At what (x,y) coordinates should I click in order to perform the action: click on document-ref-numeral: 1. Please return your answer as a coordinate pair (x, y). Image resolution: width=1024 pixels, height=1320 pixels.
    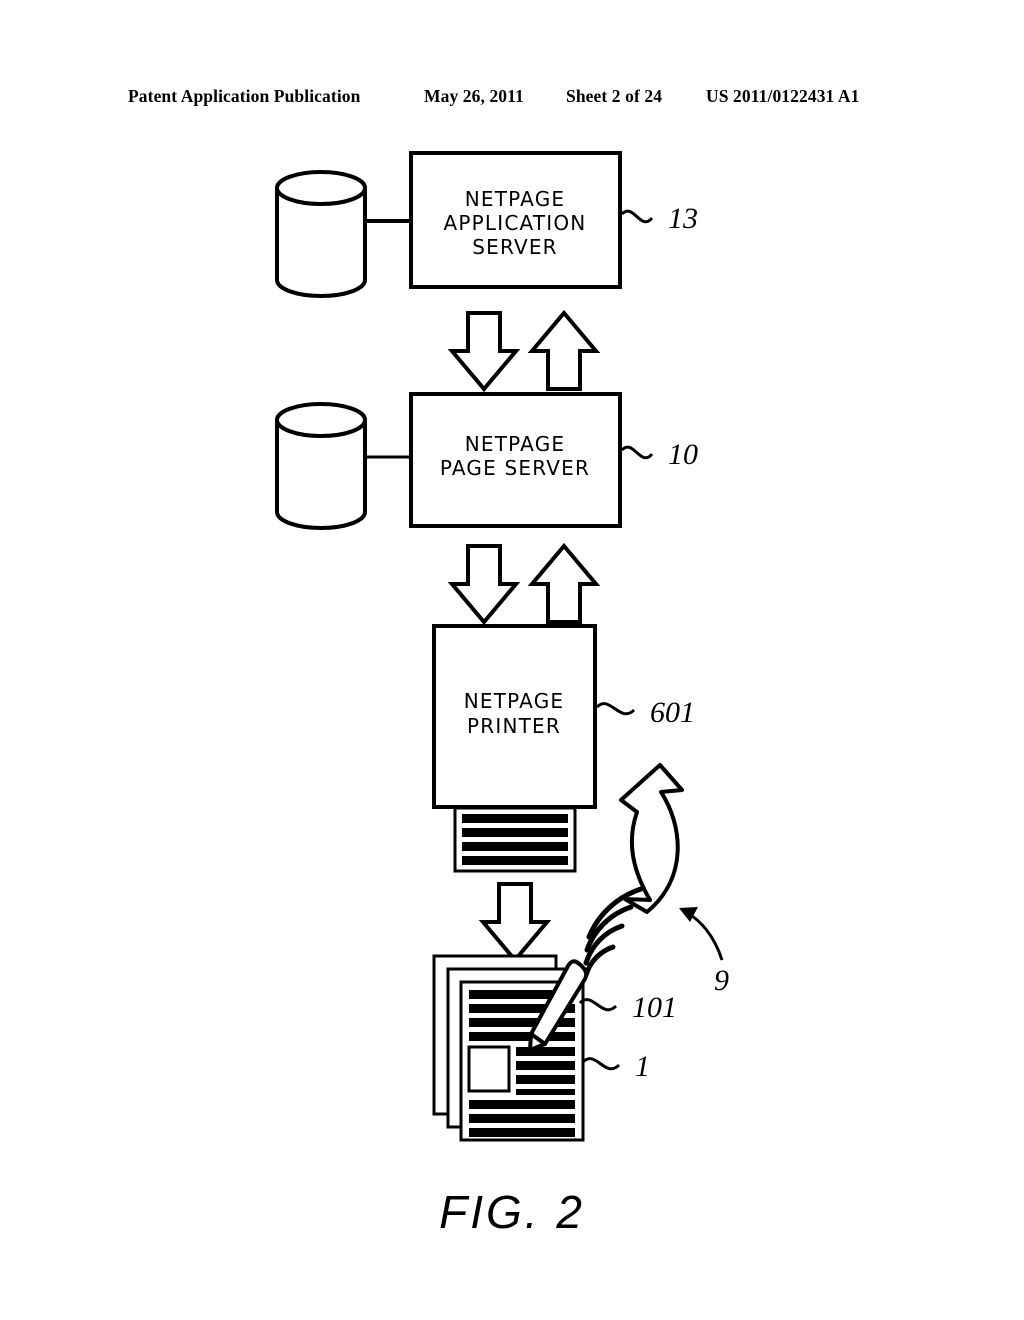
    Looking at the image, I should click on (642, 1066).